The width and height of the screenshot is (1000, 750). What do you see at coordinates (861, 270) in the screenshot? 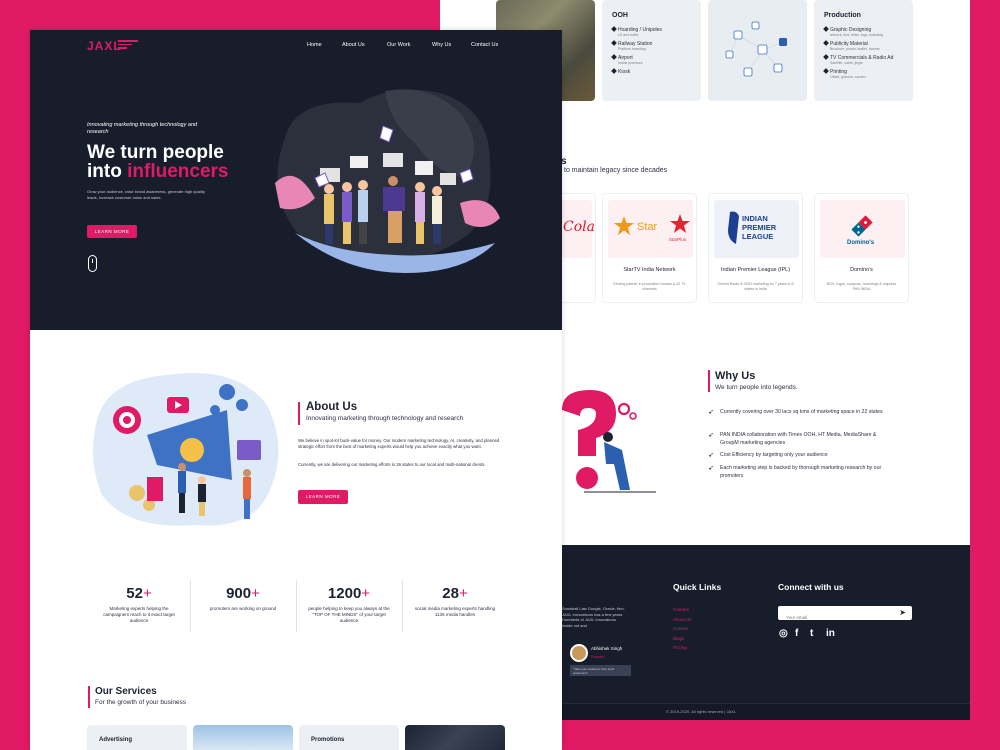
I see `client-name: Domino's` at bounding box center [861, 270].